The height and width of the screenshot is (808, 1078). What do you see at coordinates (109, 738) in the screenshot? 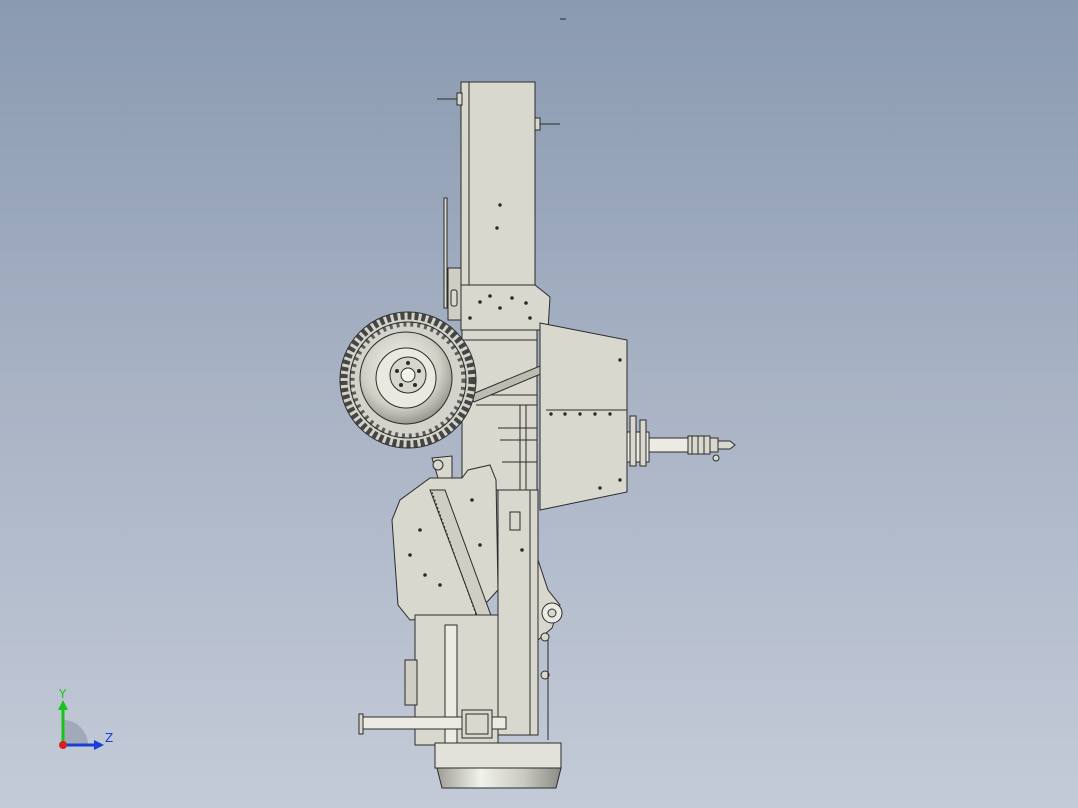
I see `z-axis-label: Z` at bounding box center [109, 738].